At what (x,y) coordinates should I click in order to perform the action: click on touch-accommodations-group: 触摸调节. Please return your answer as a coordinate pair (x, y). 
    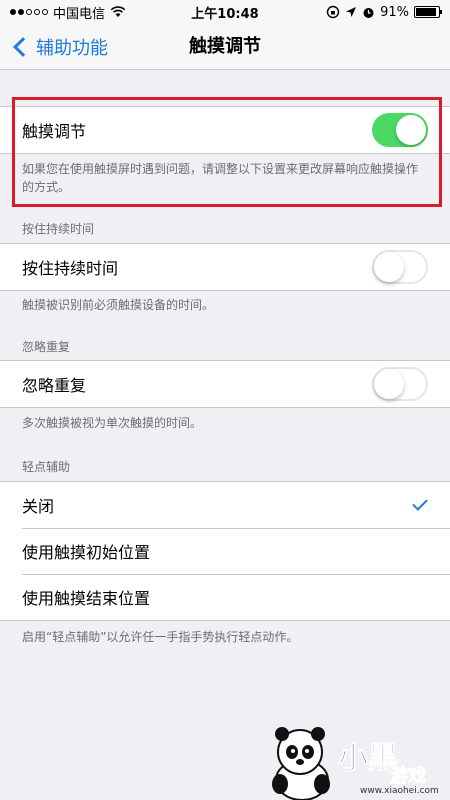
    Looking at the image, I should click on (225, 130).